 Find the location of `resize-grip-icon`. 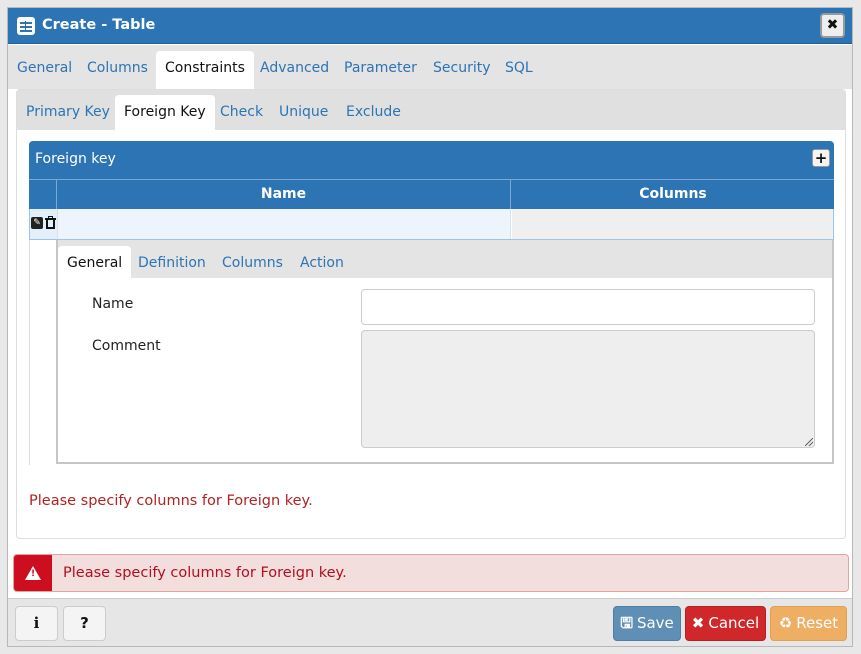

resize-grip-icon is located at coordinates (809, 442).